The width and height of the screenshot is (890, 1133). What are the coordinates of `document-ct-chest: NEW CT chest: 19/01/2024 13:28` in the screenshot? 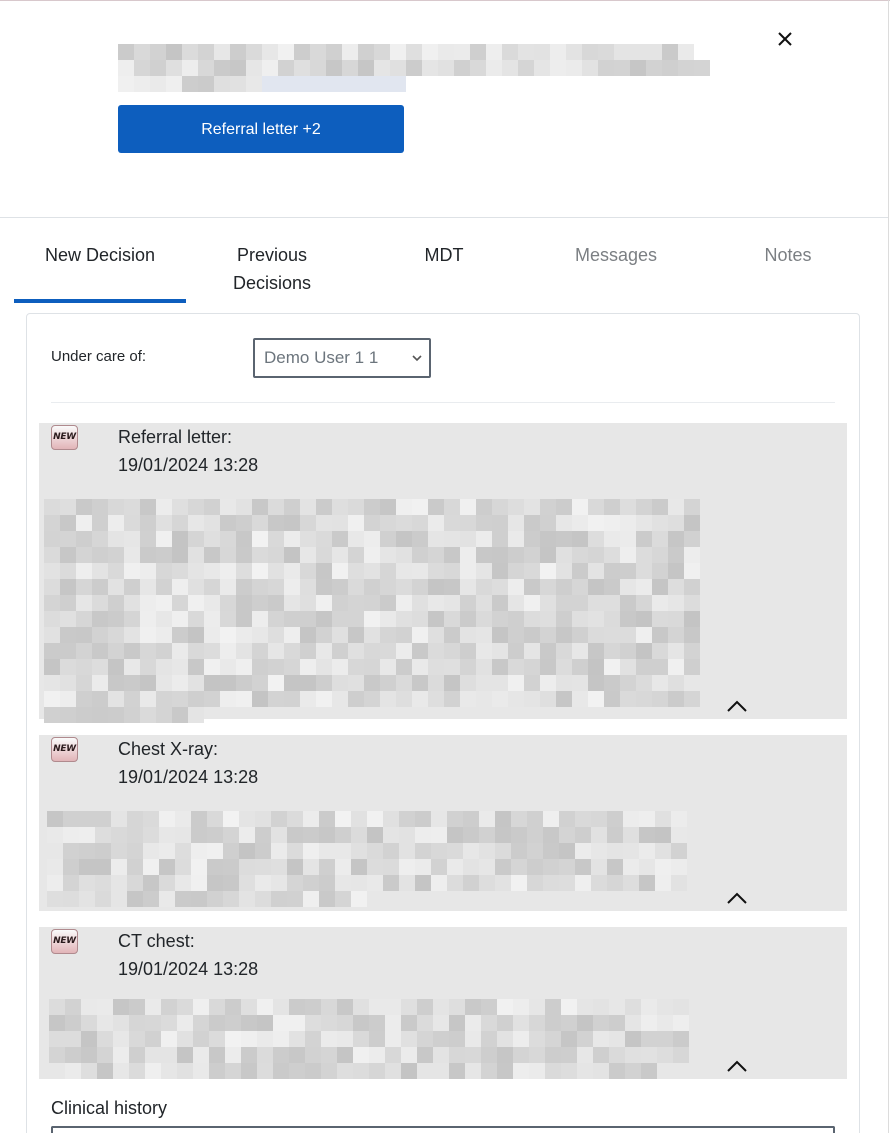 It's located at (443, 1003).